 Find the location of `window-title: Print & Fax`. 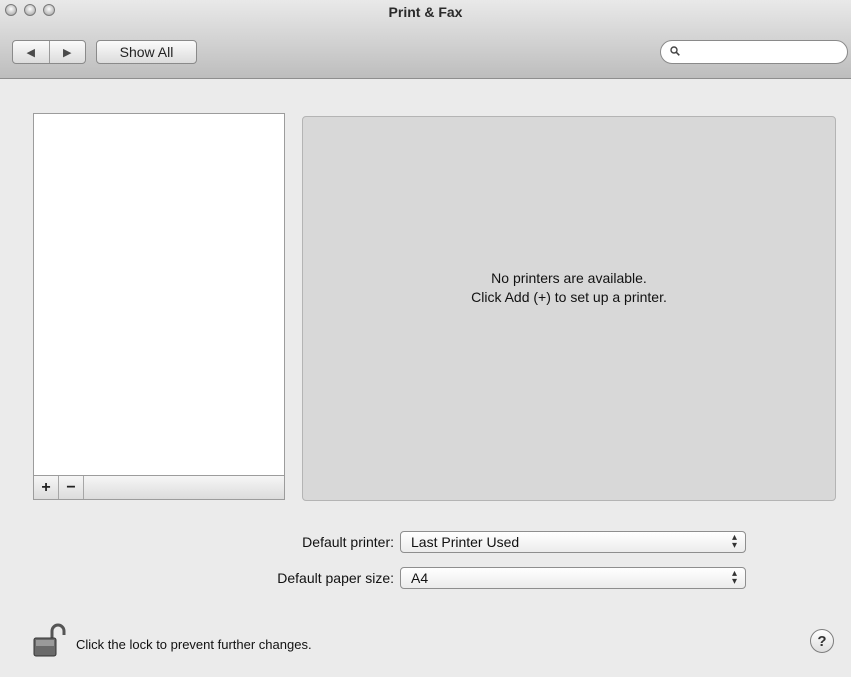

window-title: Print & Fax is located at coordinates (425, 12).